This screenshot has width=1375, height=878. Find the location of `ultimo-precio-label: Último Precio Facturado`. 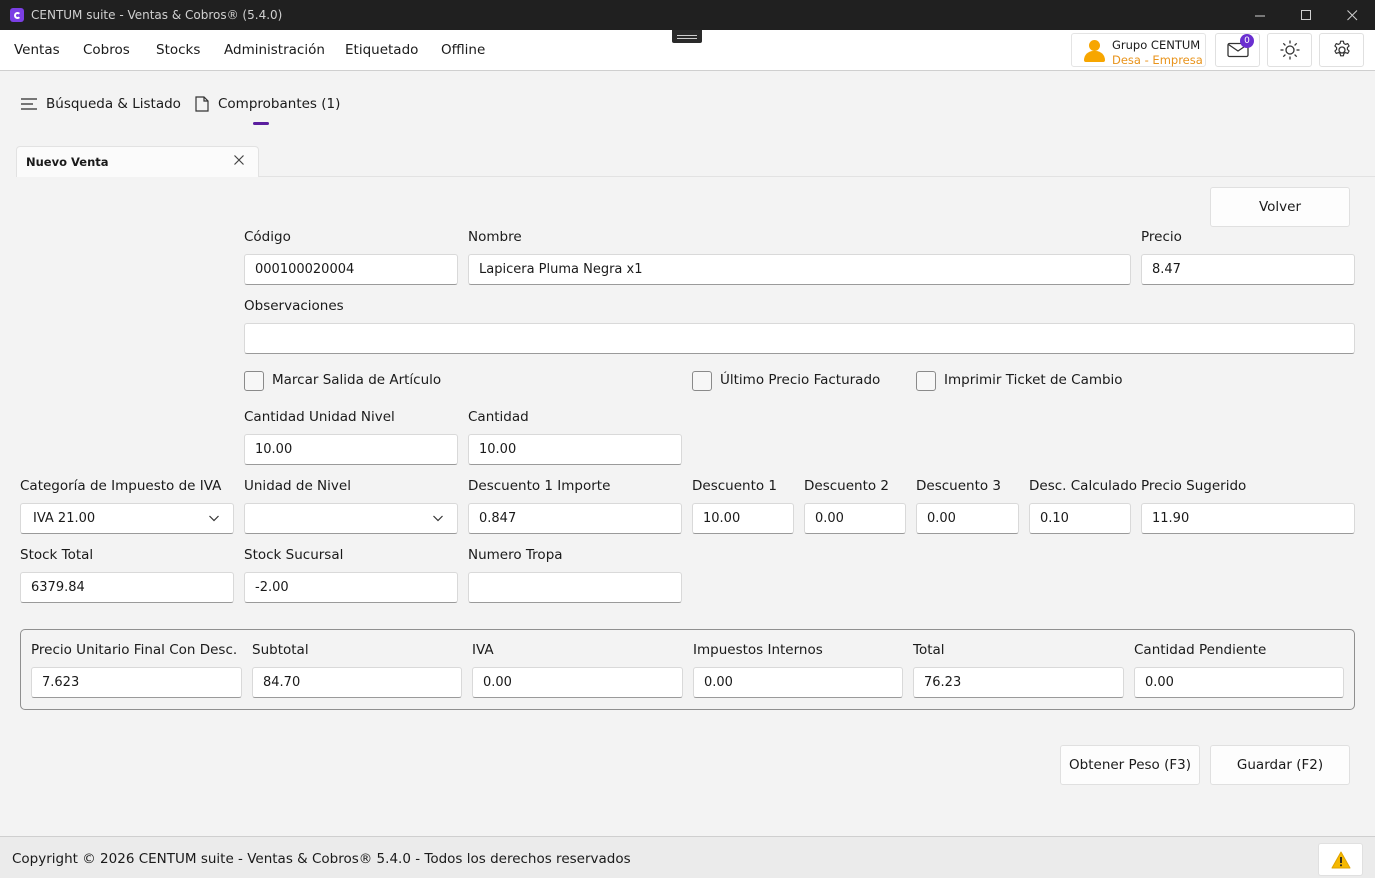

ultimo-precio-label: Último Precio Facturado is located at coordinates (800, 380).